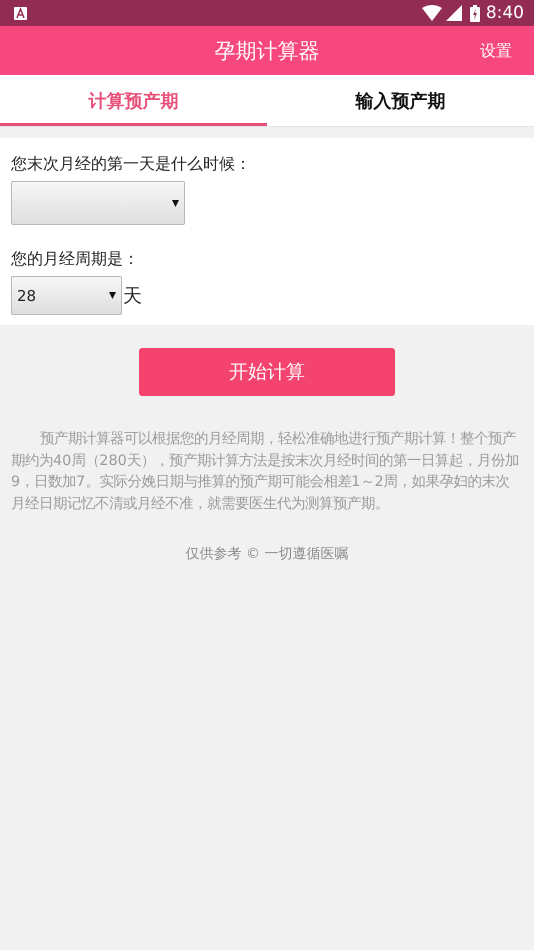 Image resolution: width=534 pixels, height=950 pixels. What do you see at coordinates (133, 100) in the screenshot?
I see `tab: 计算预产期` at bounding box center [133, 100].